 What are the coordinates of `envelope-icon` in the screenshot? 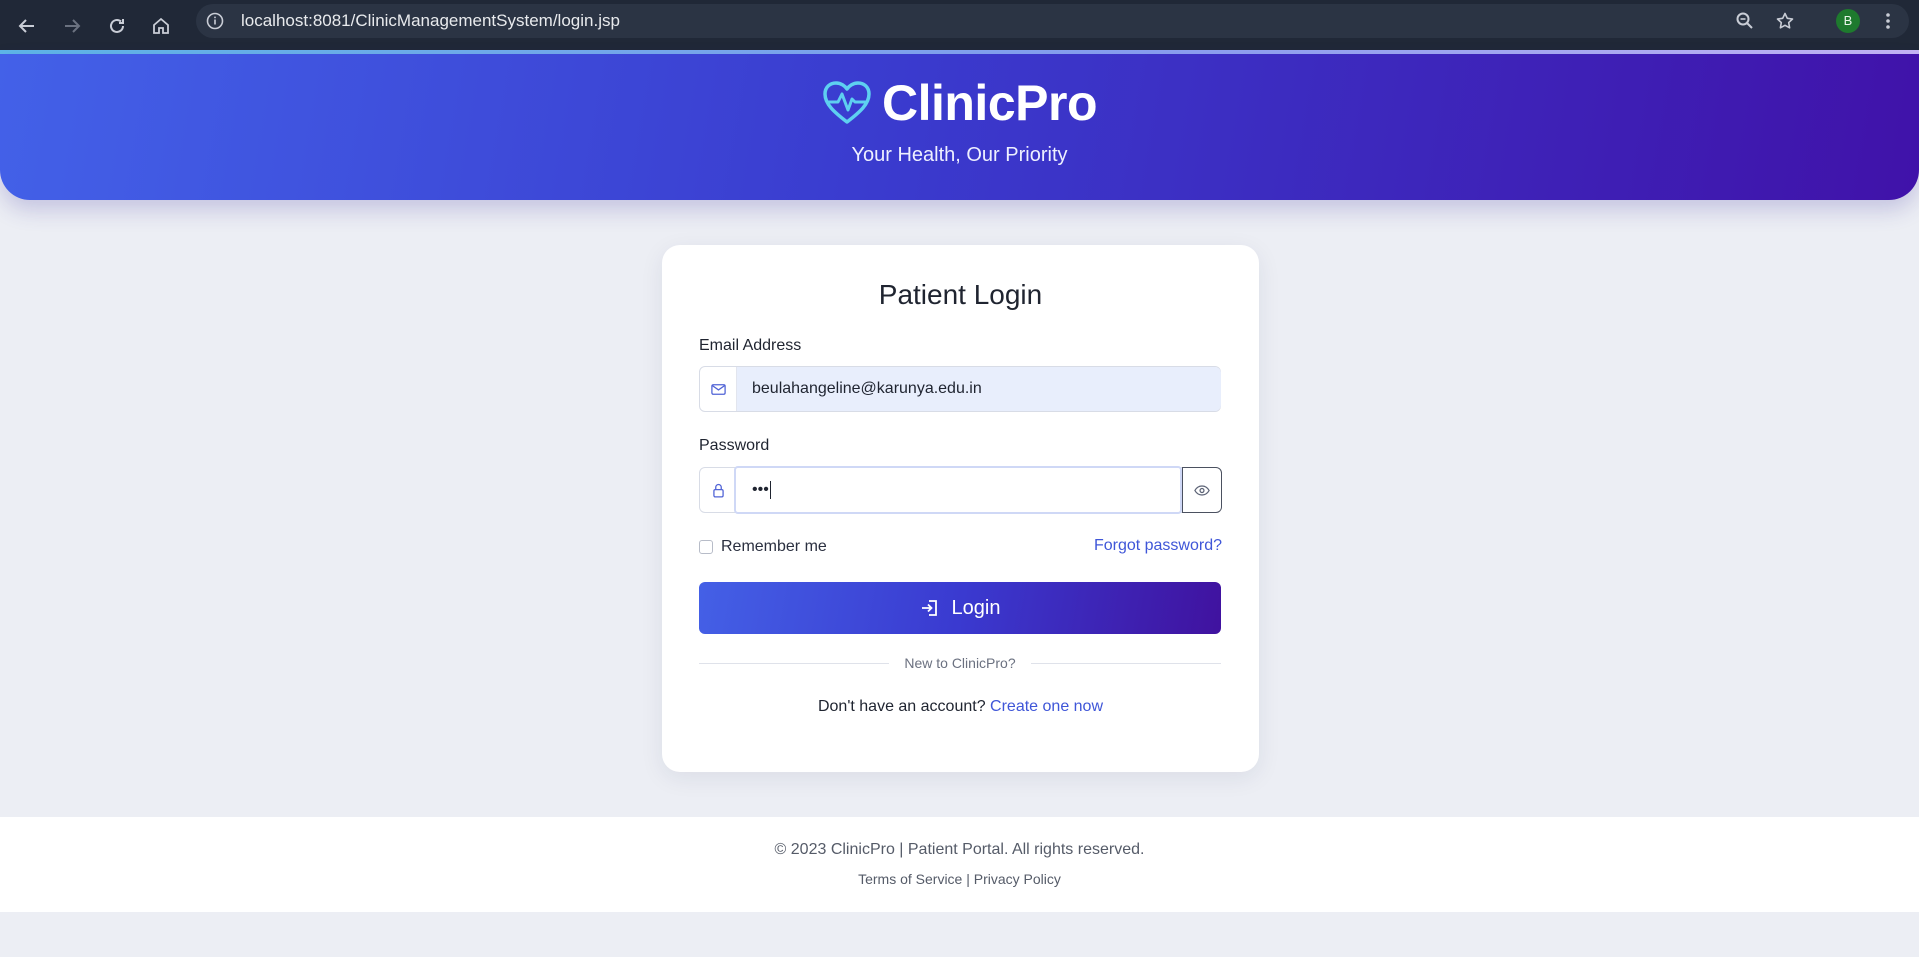 It's located at (718, 389).